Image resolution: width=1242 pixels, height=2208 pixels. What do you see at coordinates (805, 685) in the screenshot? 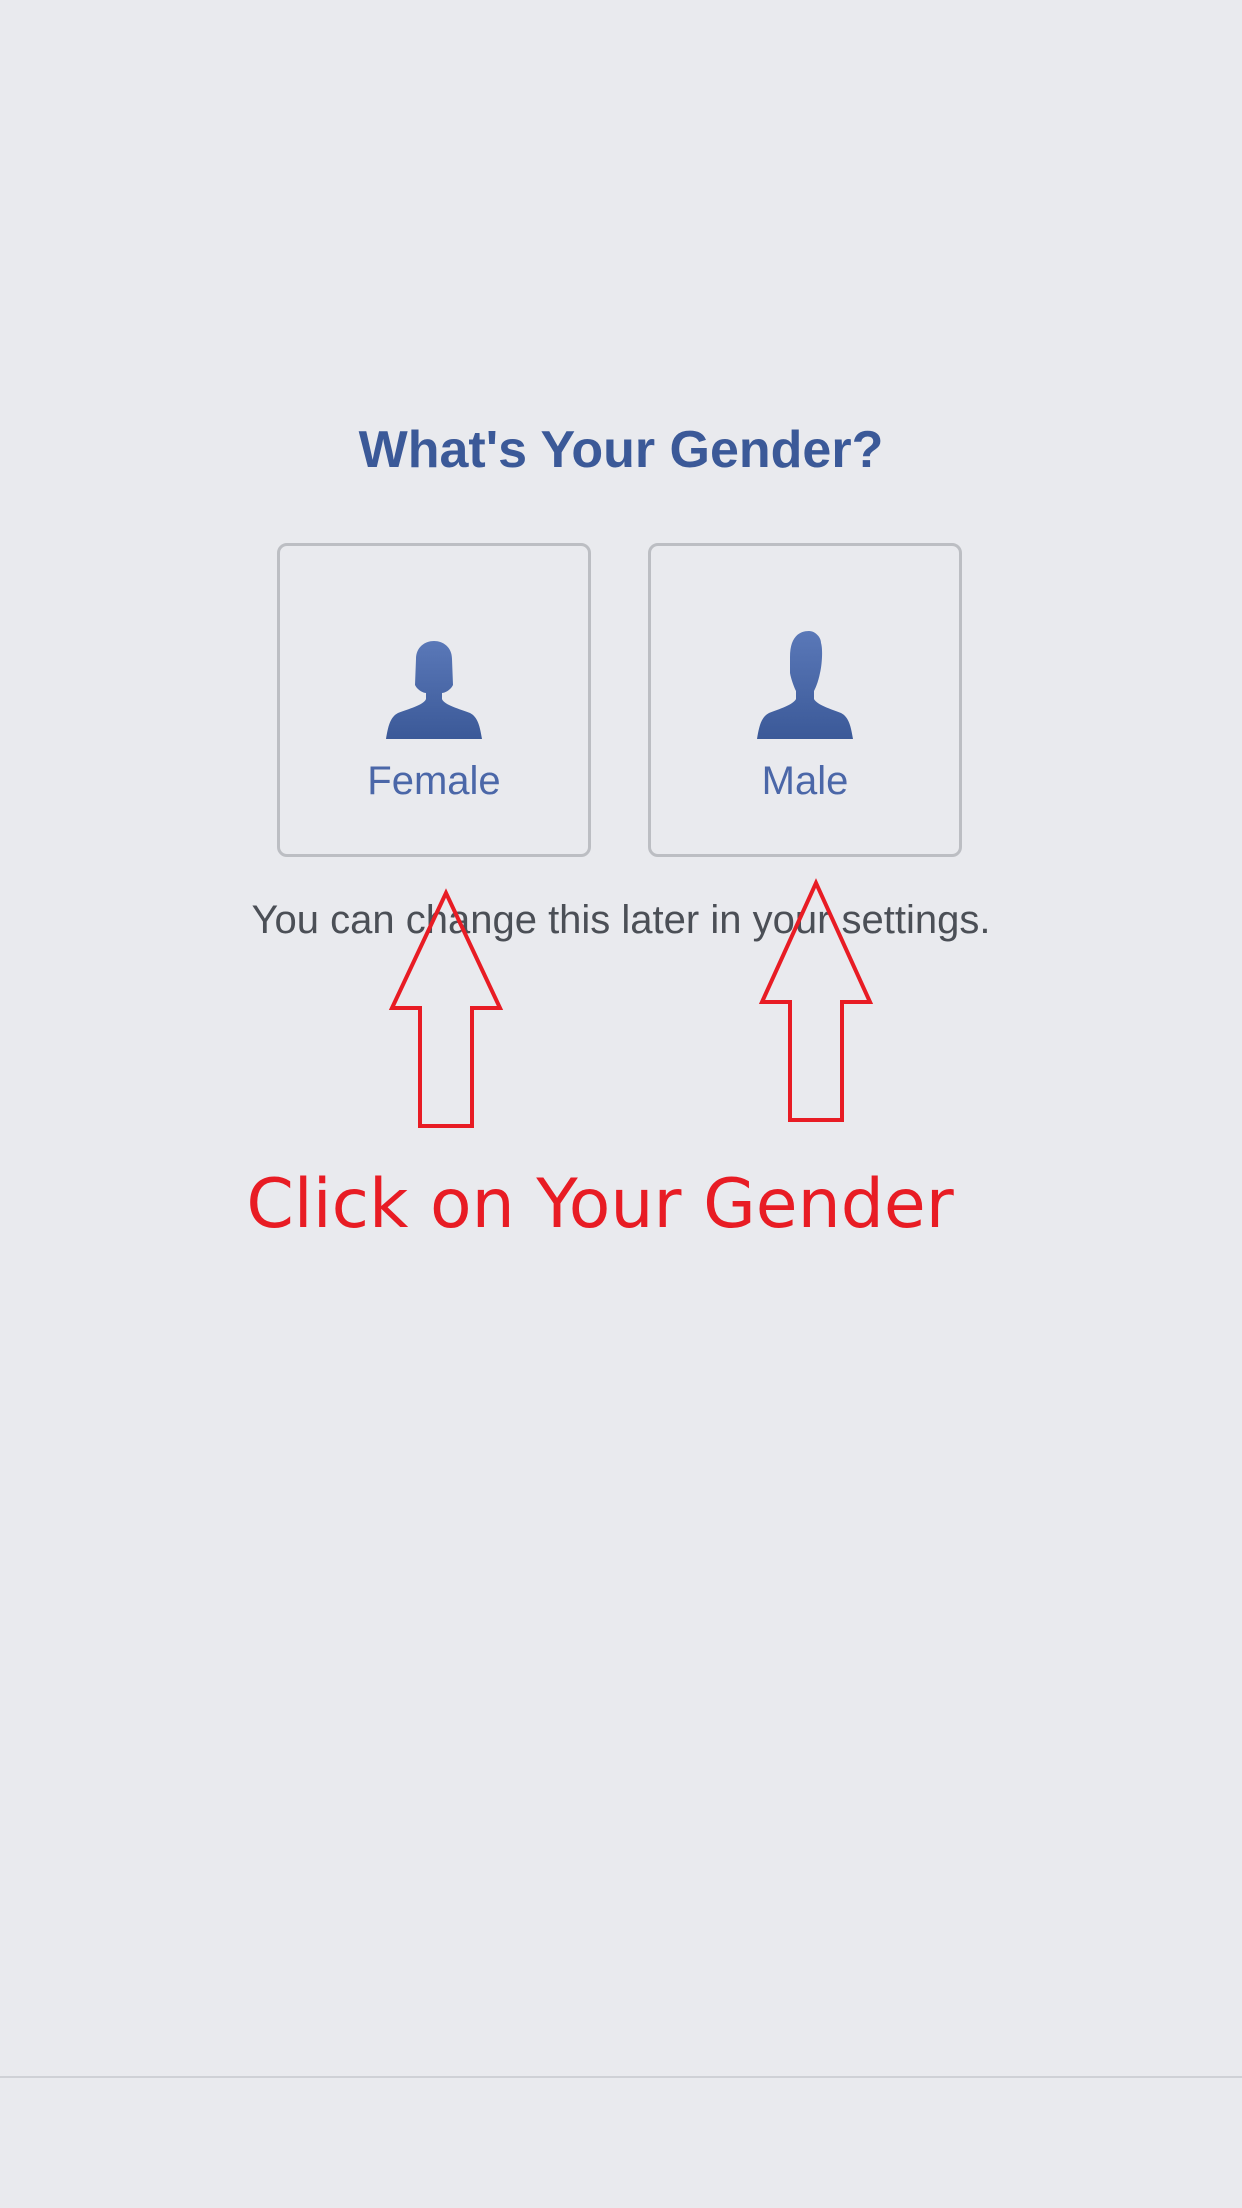
I see `male-silhouette-icon` at bounding box center [805, 685].